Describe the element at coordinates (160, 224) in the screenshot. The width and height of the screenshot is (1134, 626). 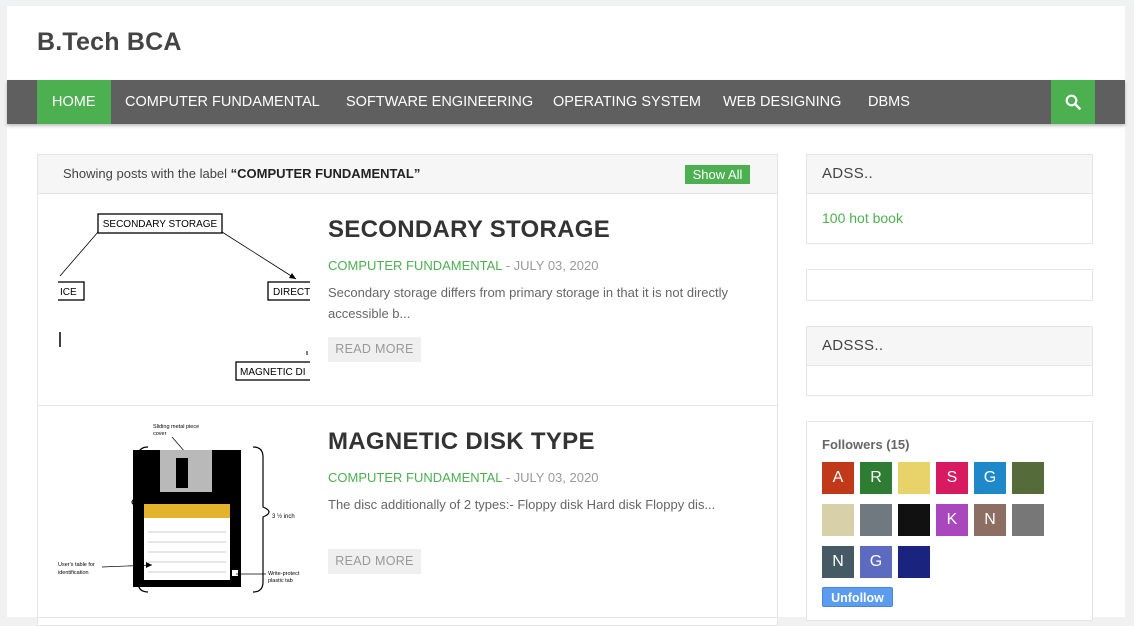
I see `svg-text: SECONDARY STORAGE` at that location.